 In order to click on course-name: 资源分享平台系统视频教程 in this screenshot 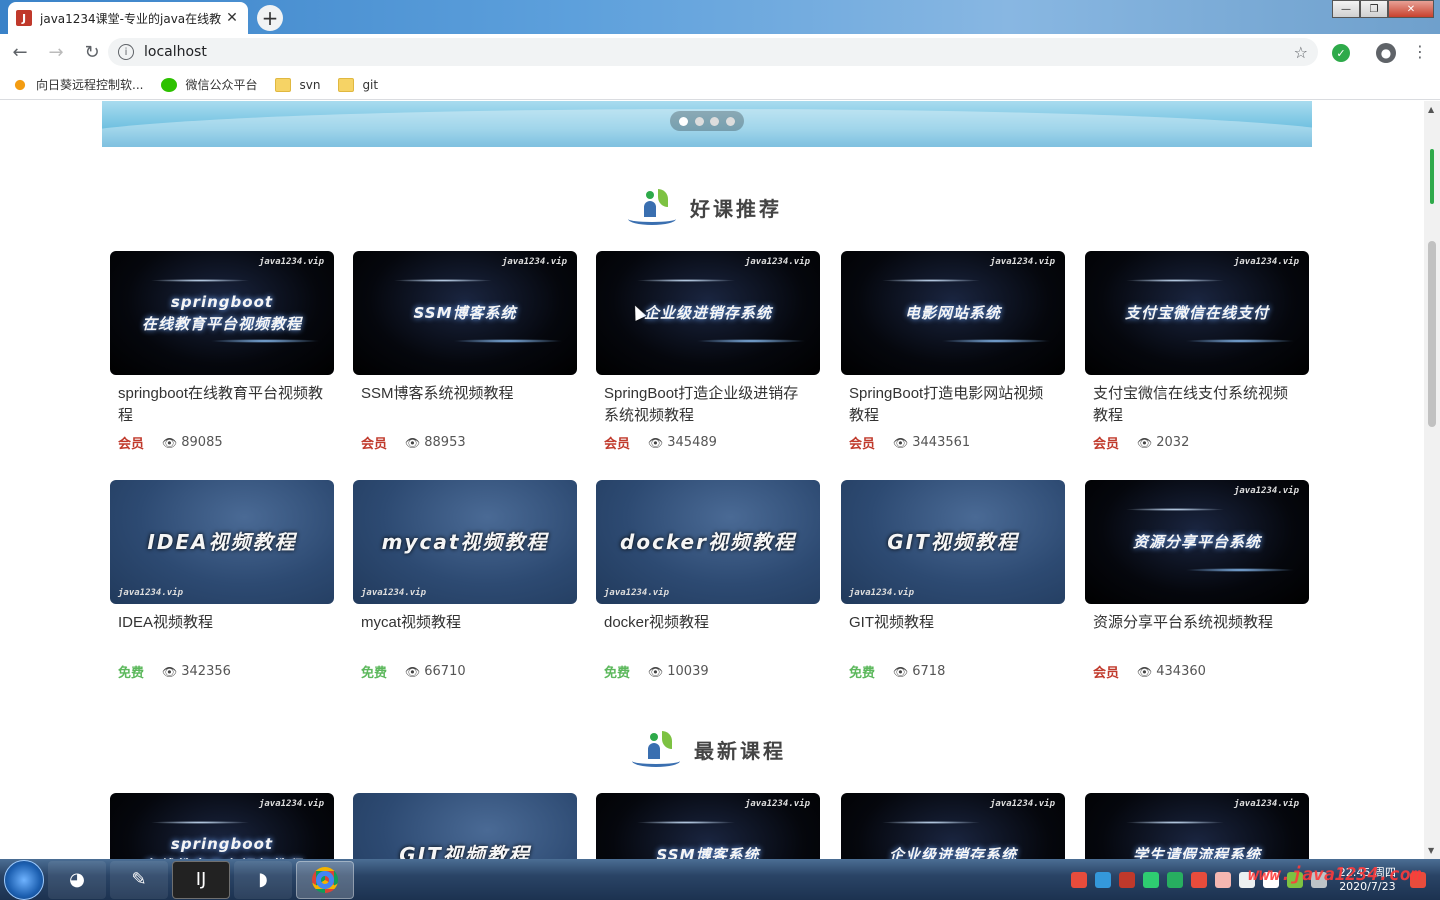, I will do `click(1197, 634)`.